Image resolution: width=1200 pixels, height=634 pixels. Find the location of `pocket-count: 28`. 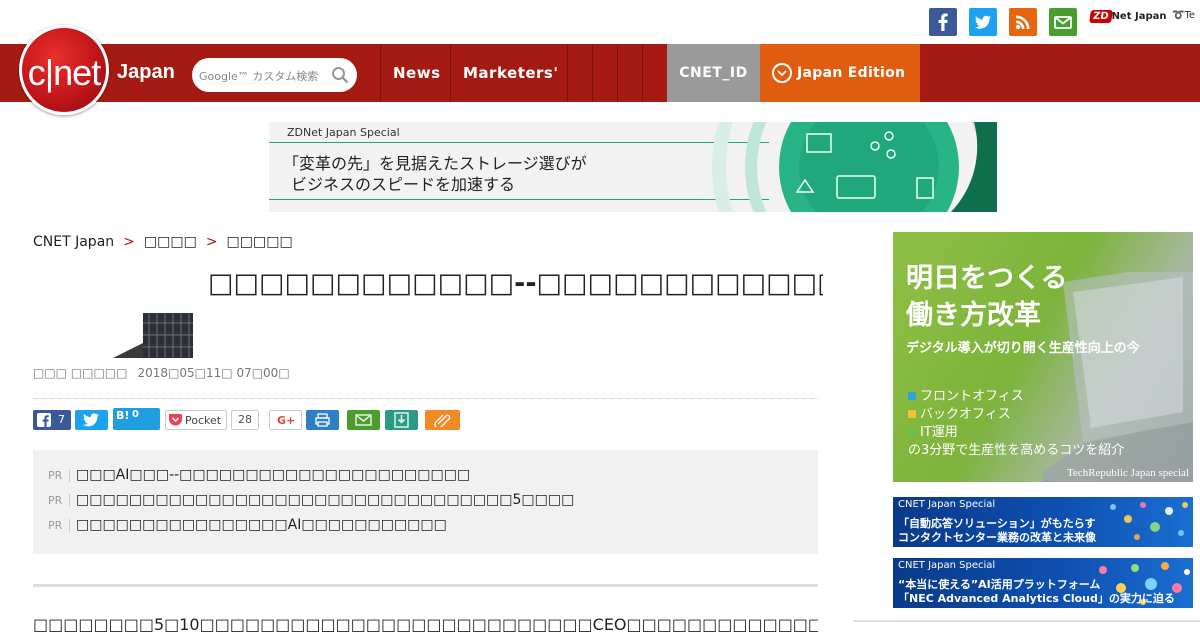

pocket-count: 28 is located at coordinates (245, 420).